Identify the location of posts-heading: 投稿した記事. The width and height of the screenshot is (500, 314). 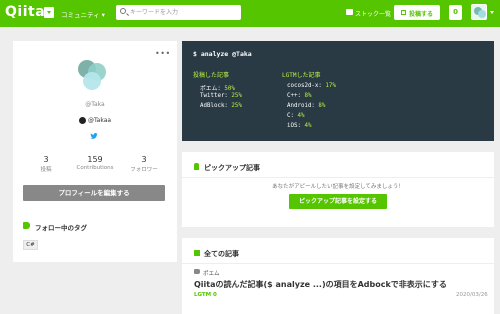
(211, 75).